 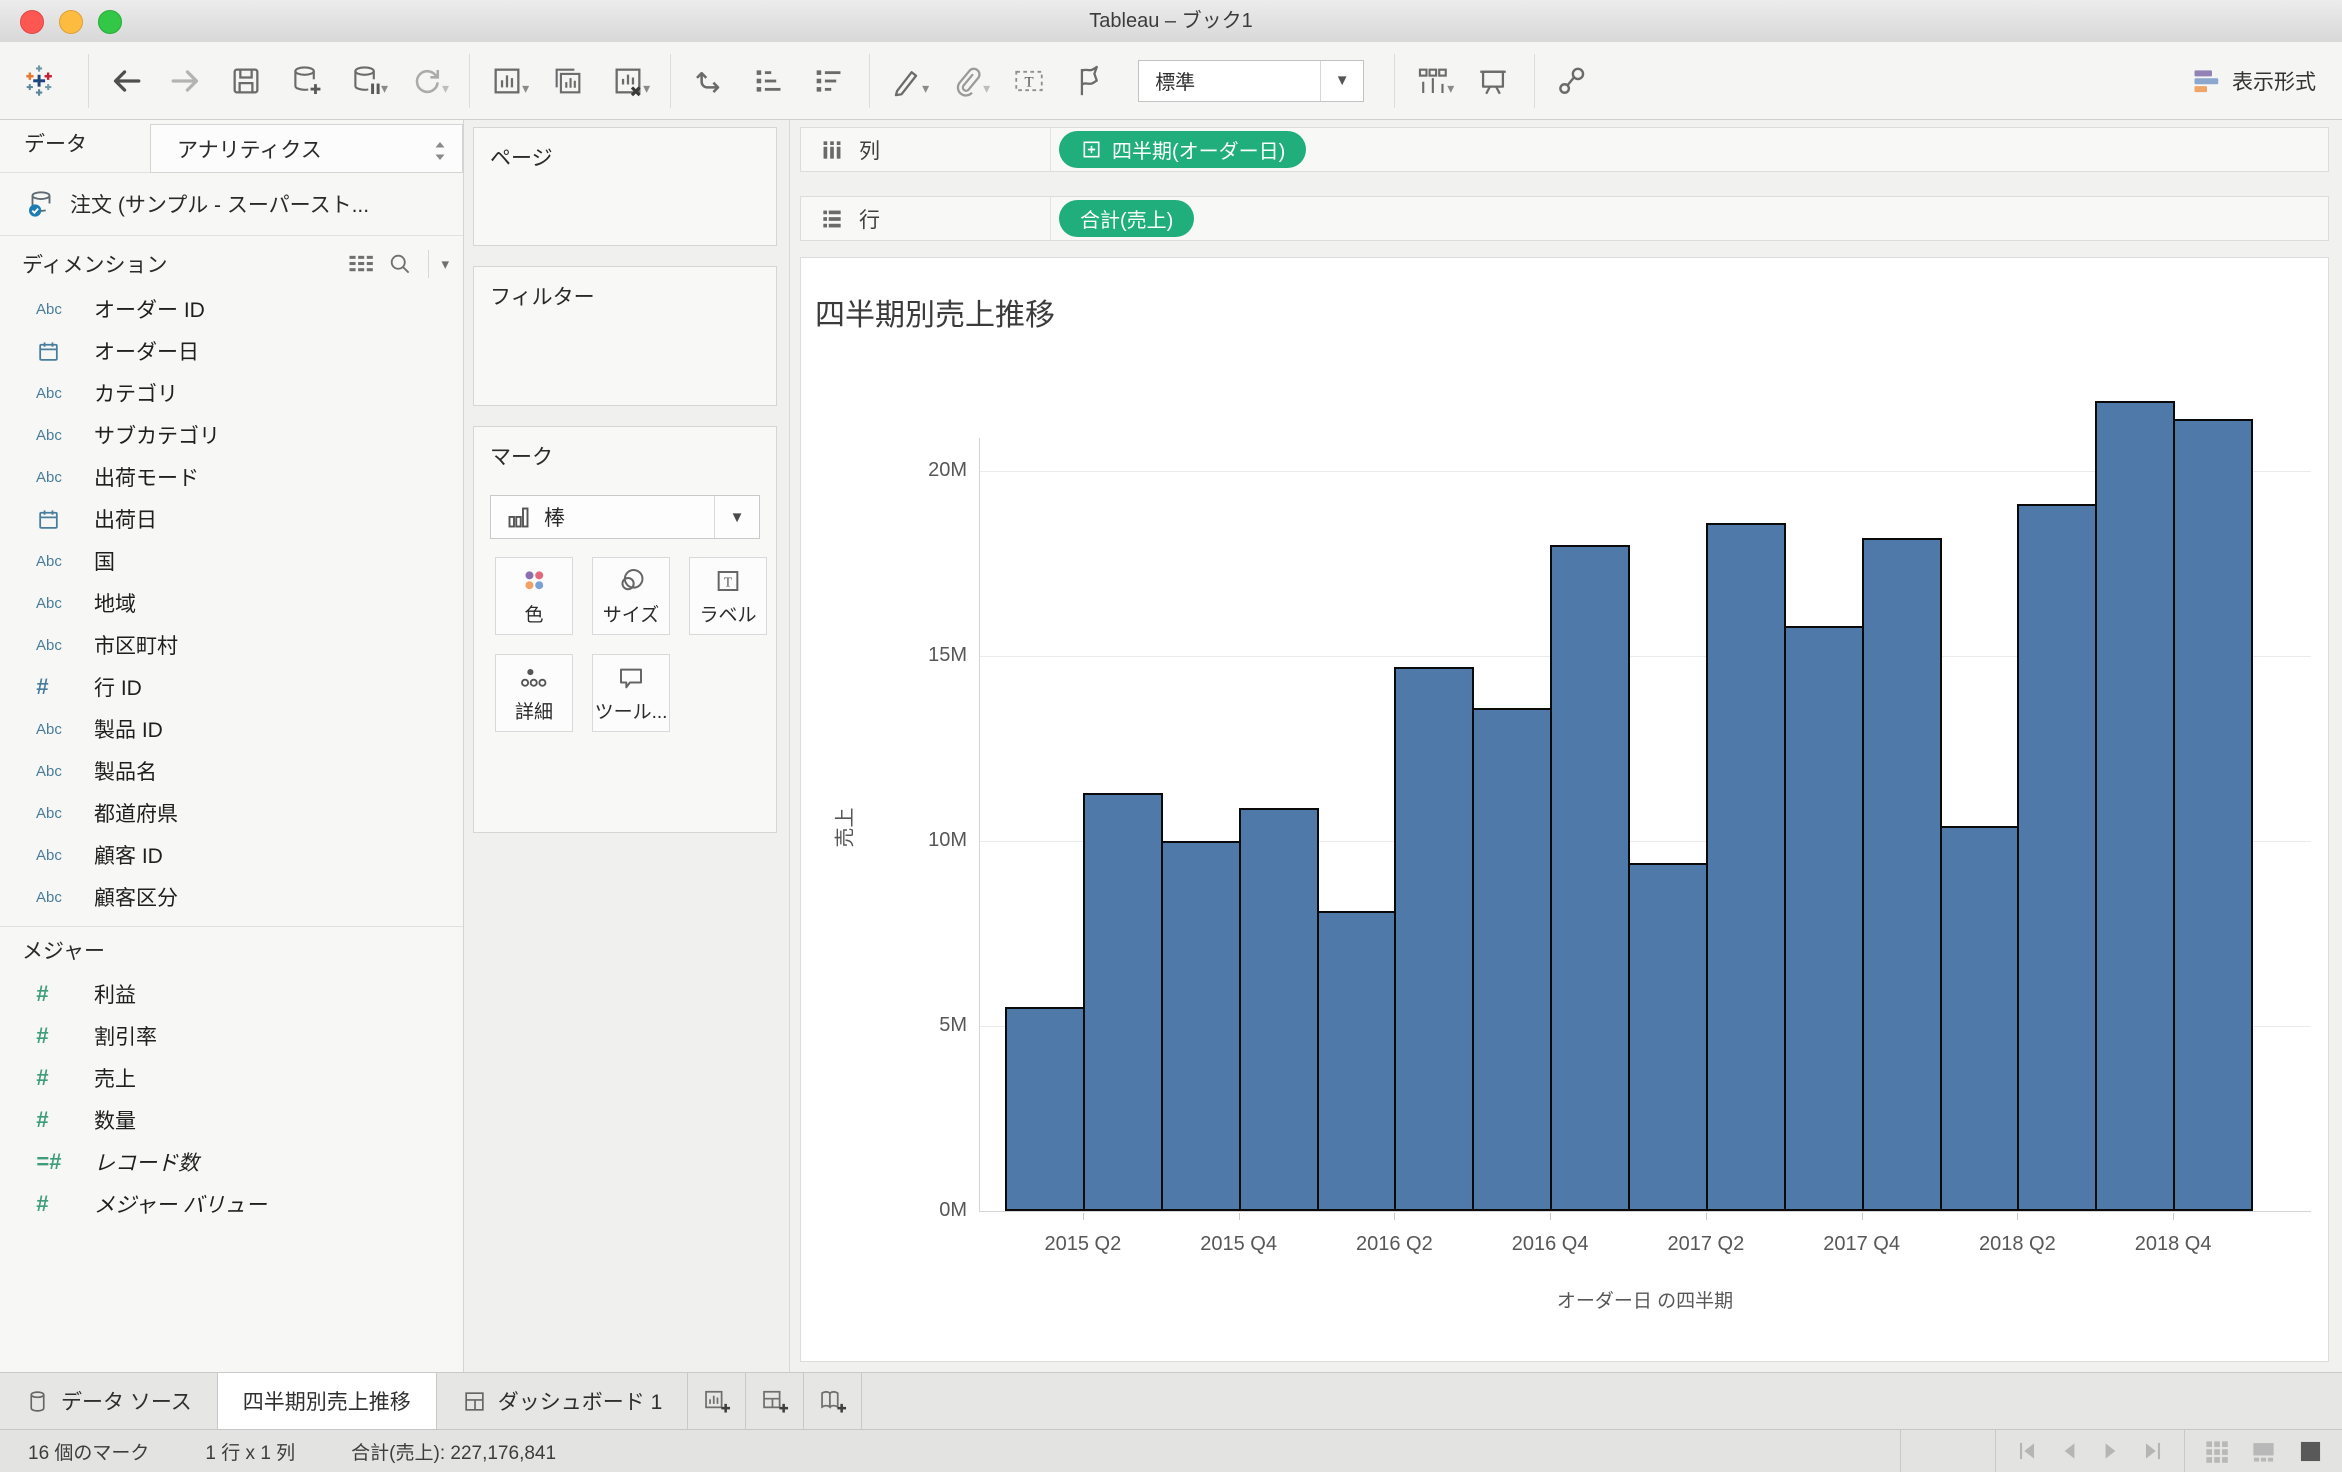 I want to click on redo-button, so click(x=186, y=81).